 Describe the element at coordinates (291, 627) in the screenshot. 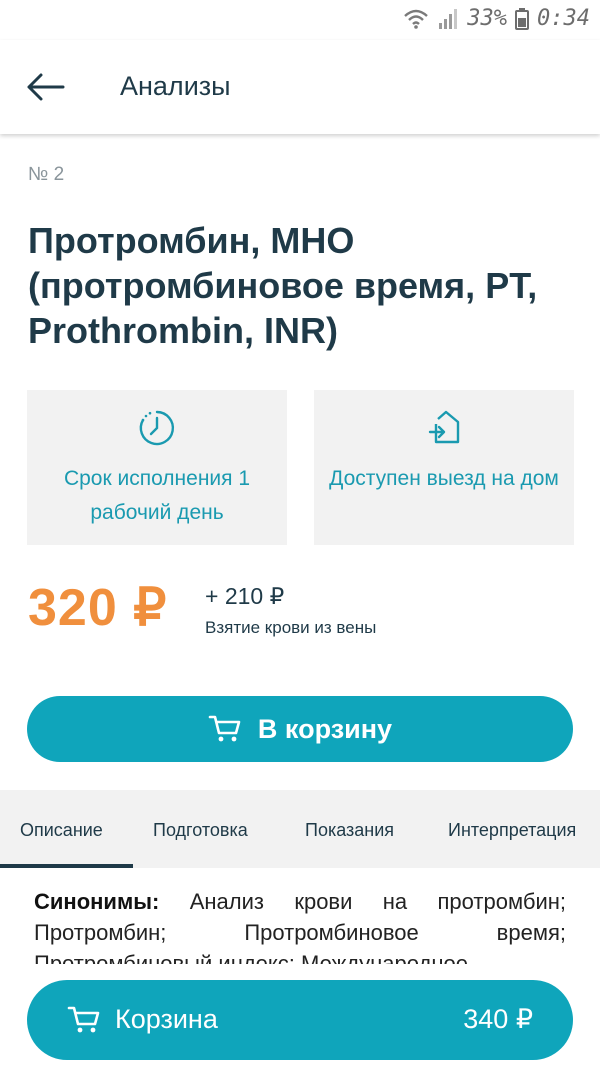

I see `extra-price-label: Взятие крови из вены` at that location.